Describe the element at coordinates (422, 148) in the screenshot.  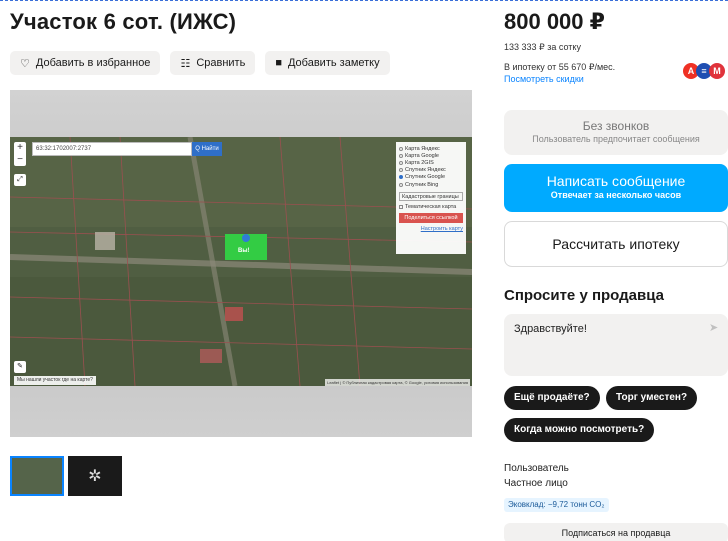
I see `layer-option-label: Карта Яндекс` at that location.